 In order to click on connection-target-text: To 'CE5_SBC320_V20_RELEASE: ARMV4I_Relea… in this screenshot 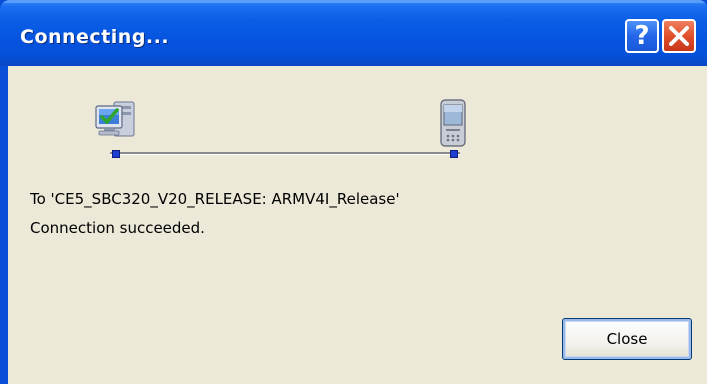, I will do `click(215, 199)`.